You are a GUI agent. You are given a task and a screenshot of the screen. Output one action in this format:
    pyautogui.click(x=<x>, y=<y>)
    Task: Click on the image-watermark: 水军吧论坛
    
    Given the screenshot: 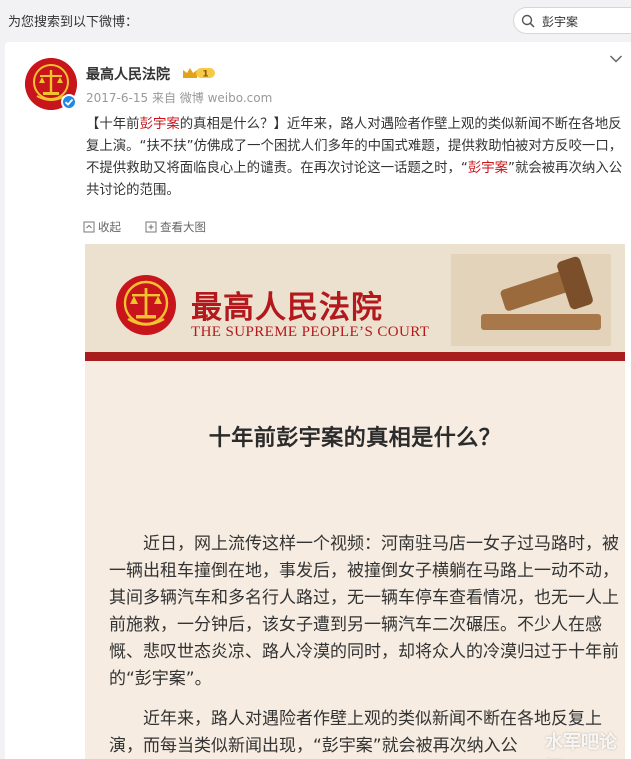 What is the action you would take?
    pyautogui.click(x=581, y=745)
    